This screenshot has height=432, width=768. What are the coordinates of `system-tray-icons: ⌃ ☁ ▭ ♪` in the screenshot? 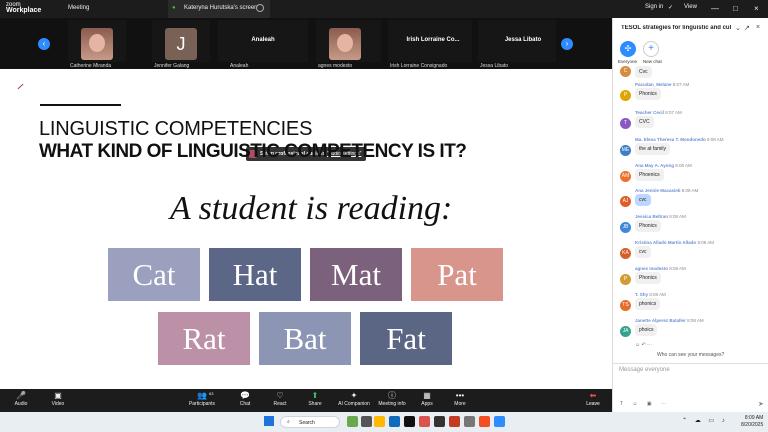 It's located at (705, 420).